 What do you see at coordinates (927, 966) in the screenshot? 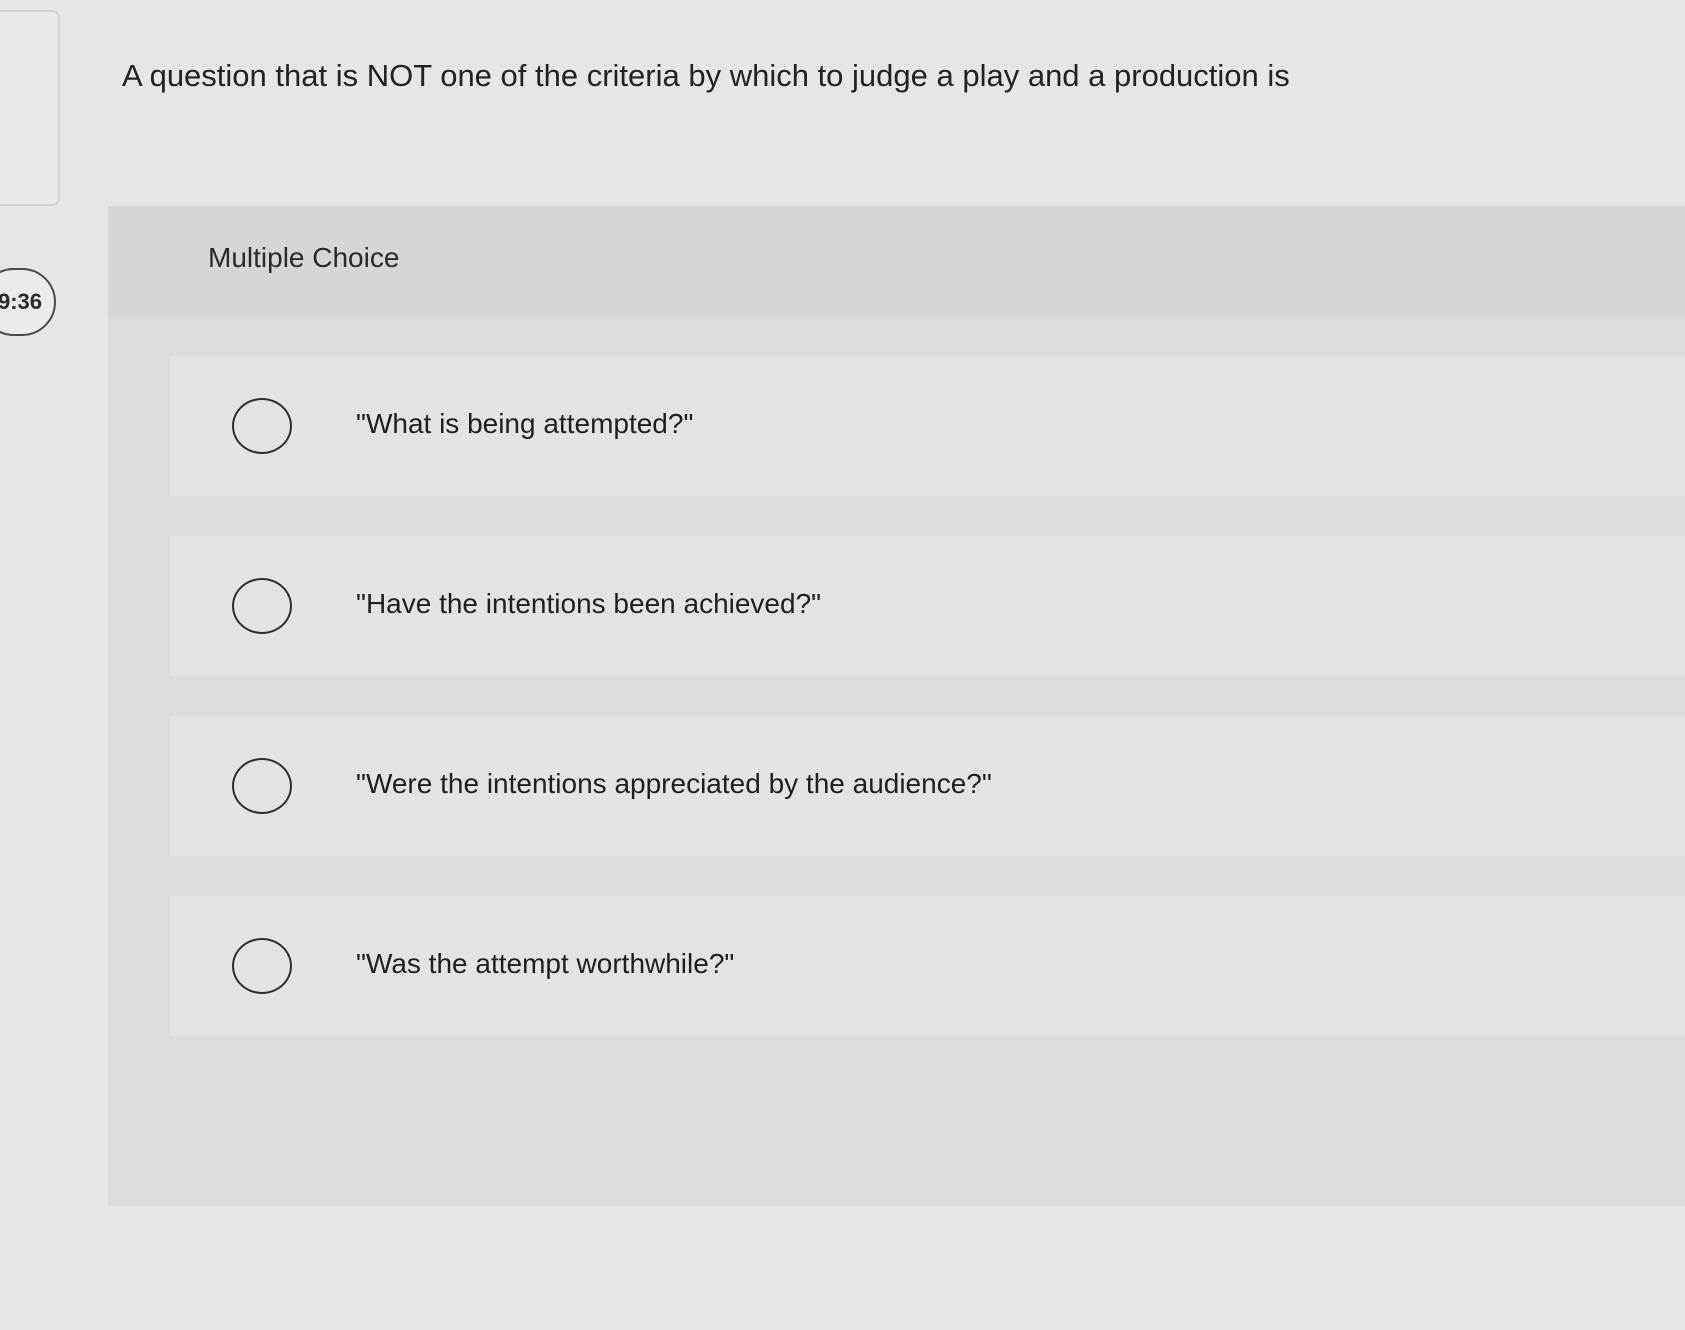
I see `option-4: "Was the attempt worthwhile?"` at bounding box center [927, 966].